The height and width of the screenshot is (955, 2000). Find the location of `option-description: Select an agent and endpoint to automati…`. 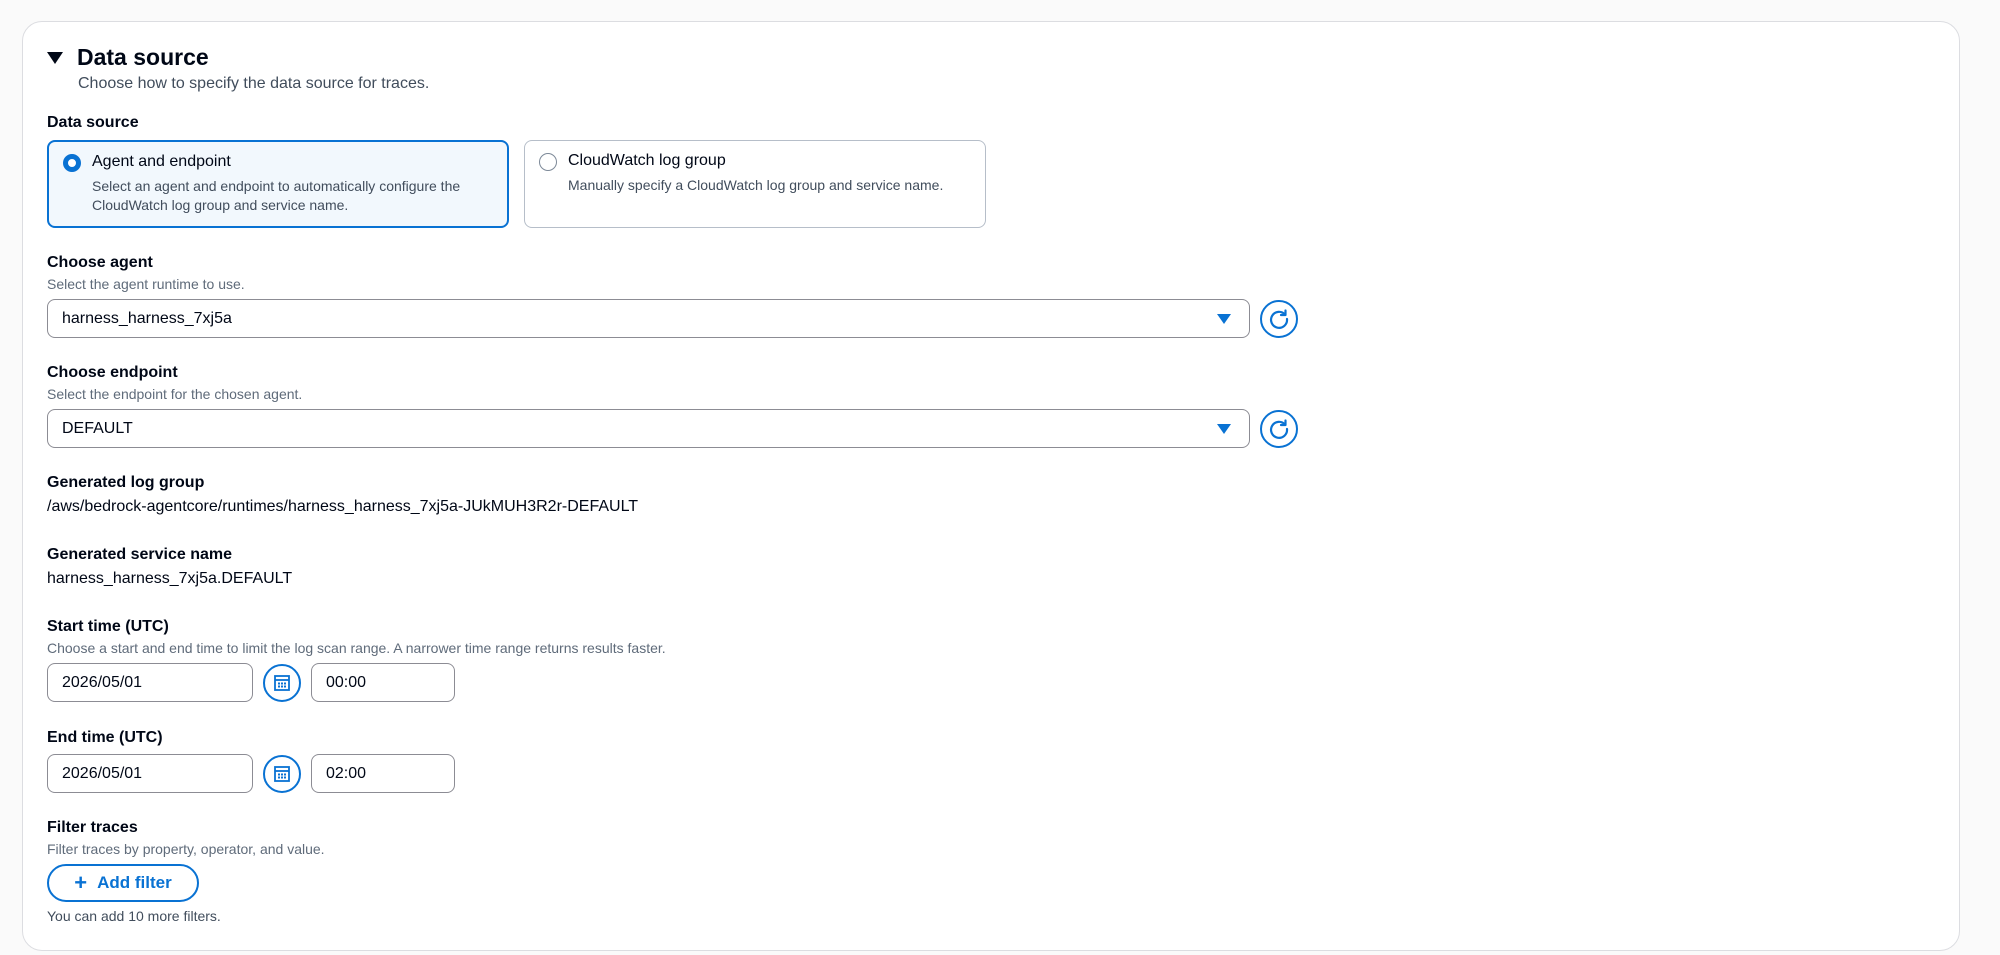

option-description: Select an agent and endpoint to automati… is located at coordinates (276, 195).